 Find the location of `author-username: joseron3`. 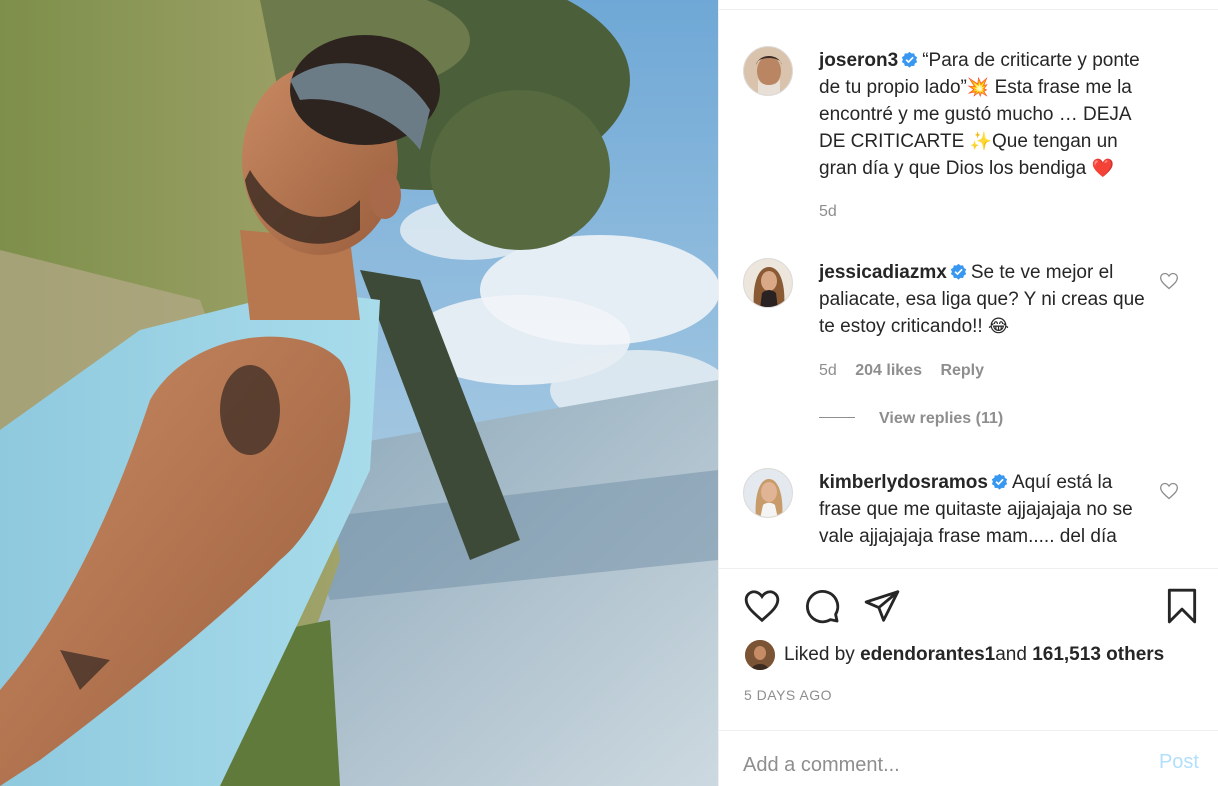

author-username: joseron3 is located at coordinates (858, 60).